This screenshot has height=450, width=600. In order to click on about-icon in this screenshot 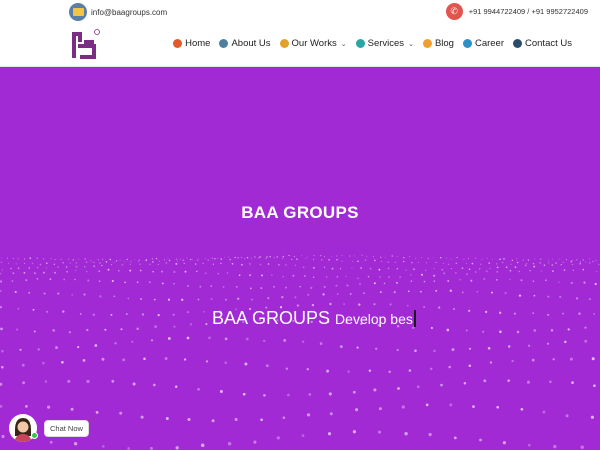, I will do `click(224, 43)`.